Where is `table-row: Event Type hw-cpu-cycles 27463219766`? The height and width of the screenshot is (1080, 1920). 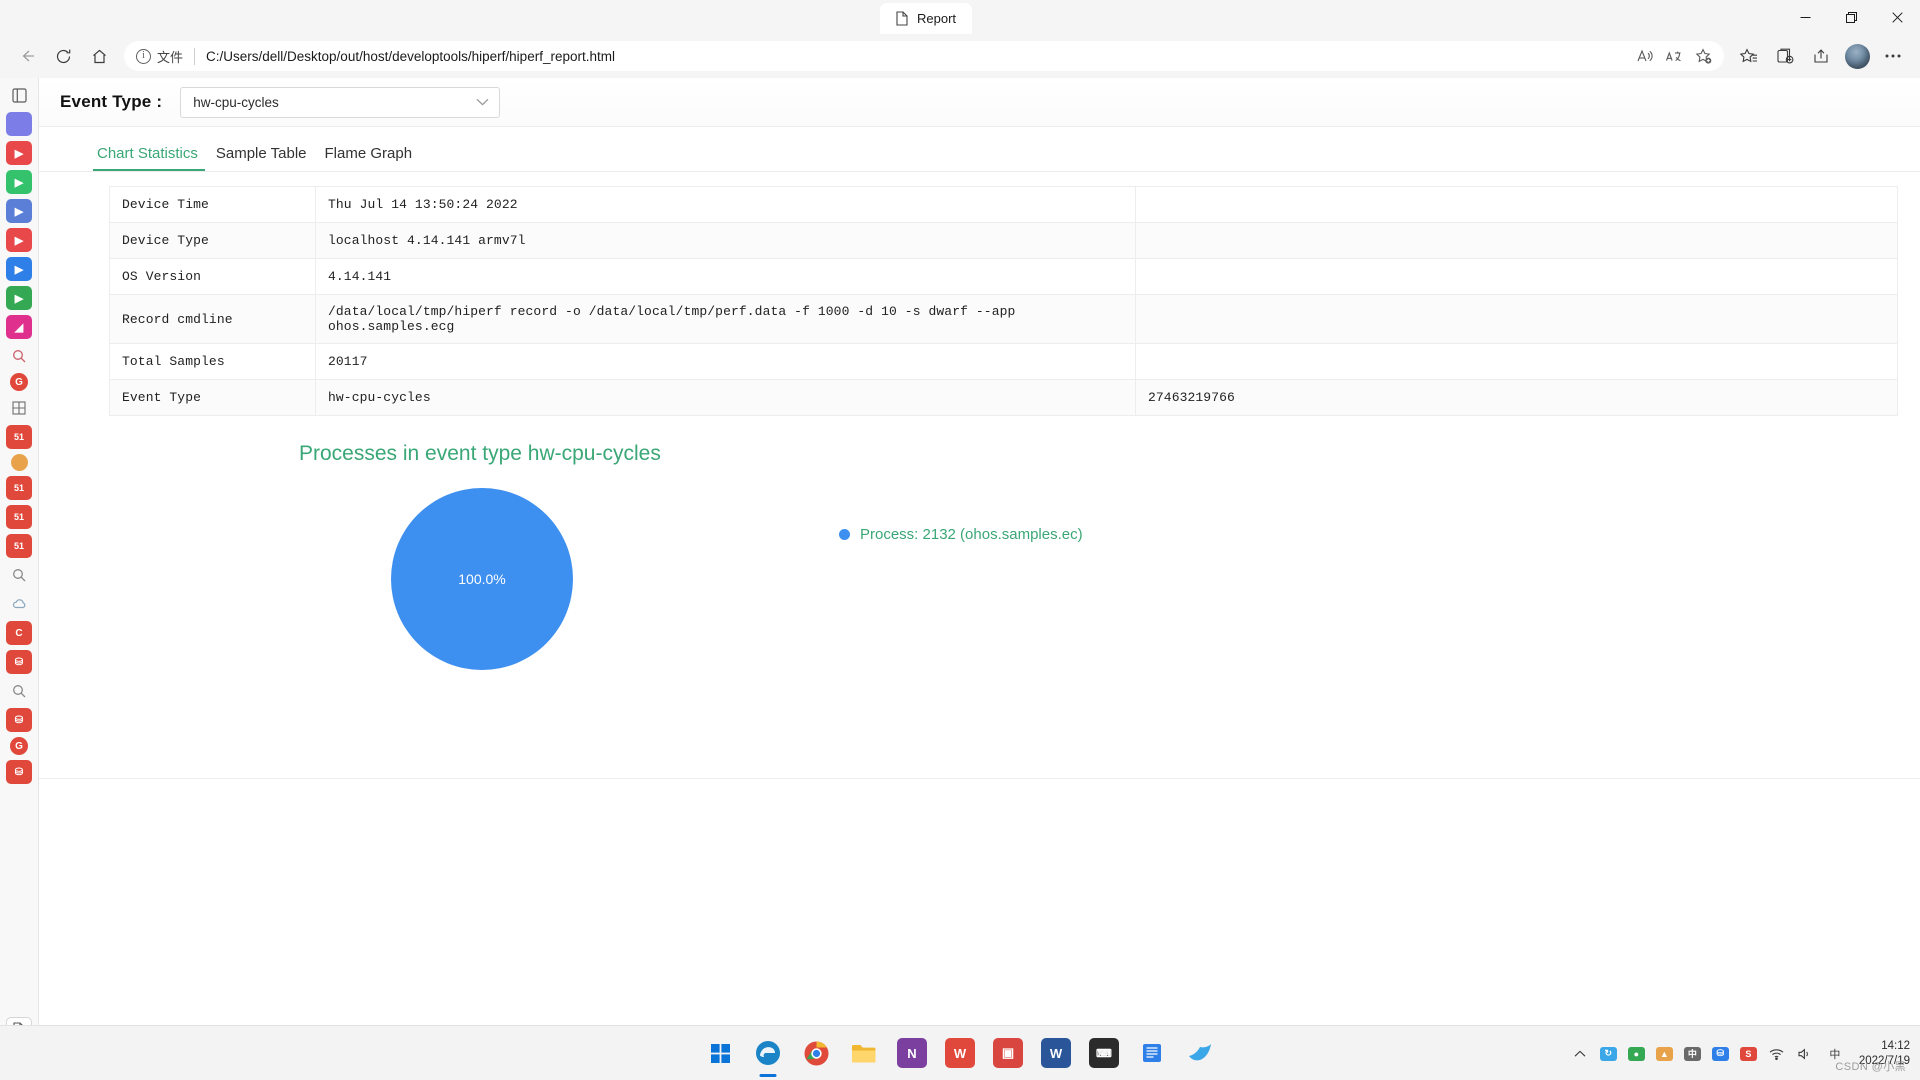 table-row: Event Type hw-cpu-cycles 27463219766 is located at coordinates (1003, 397).